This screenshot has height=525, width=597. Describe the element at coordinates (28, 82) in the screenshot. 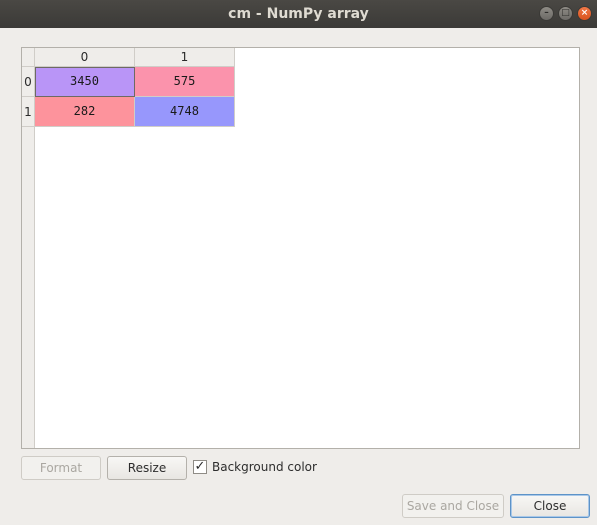

I see `row-header-0: 0` at that location.